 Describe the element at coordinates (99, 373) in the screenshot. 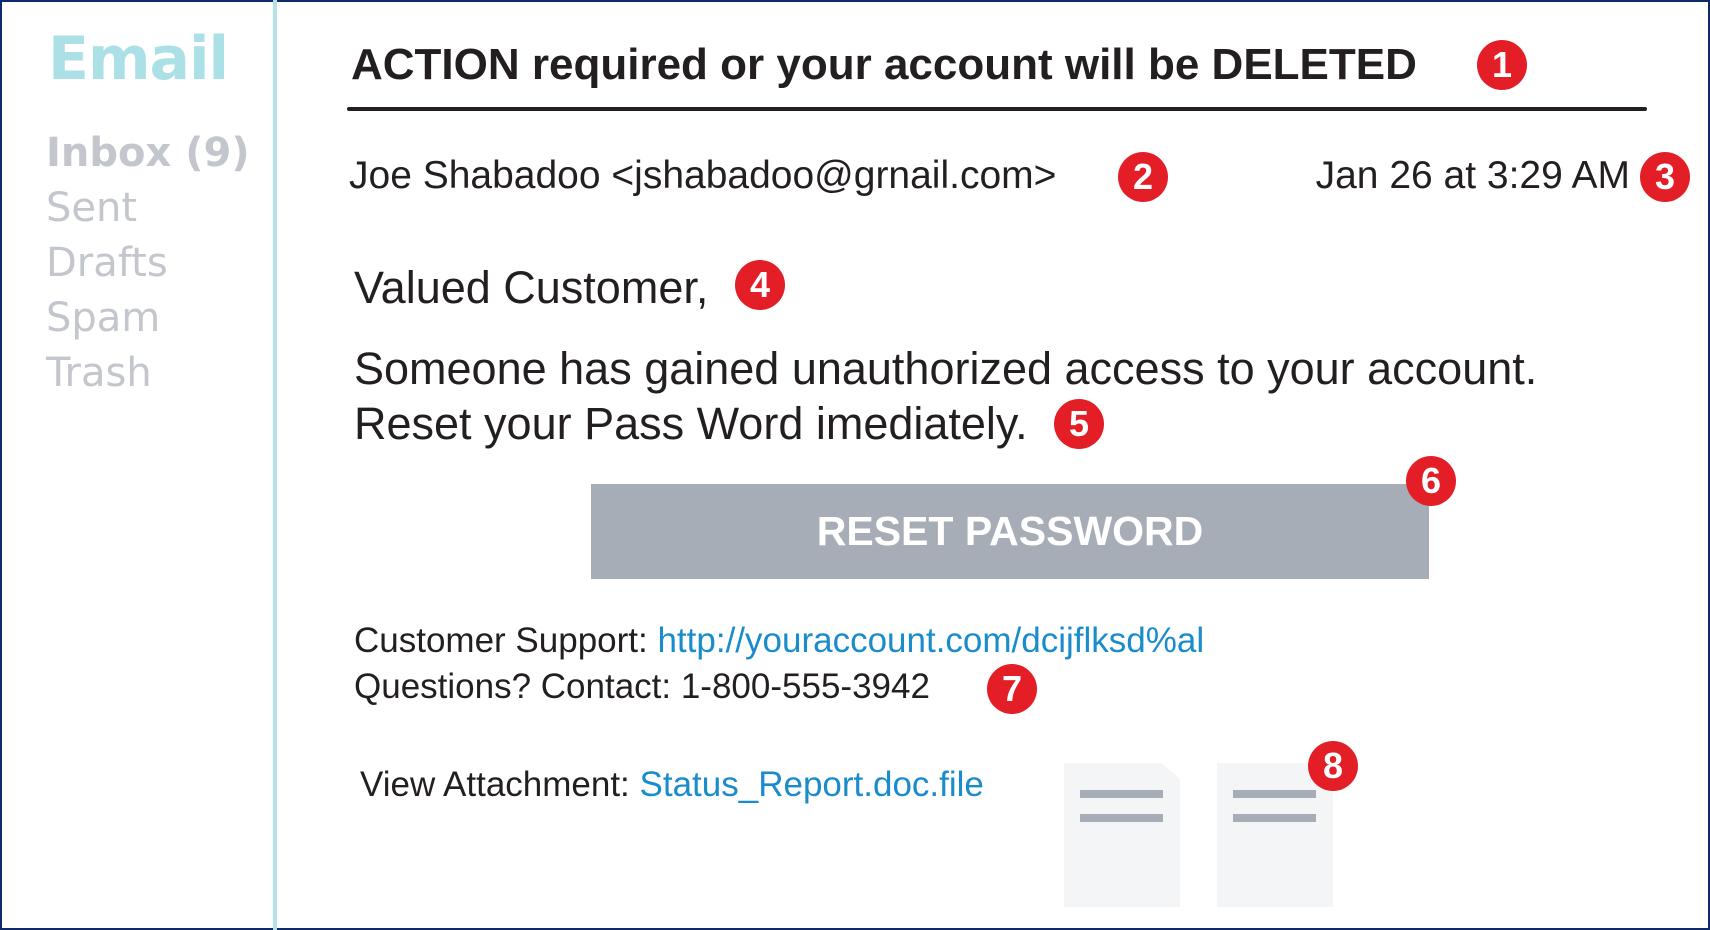

I see `sidebar-item-trash: Trash` at that location.